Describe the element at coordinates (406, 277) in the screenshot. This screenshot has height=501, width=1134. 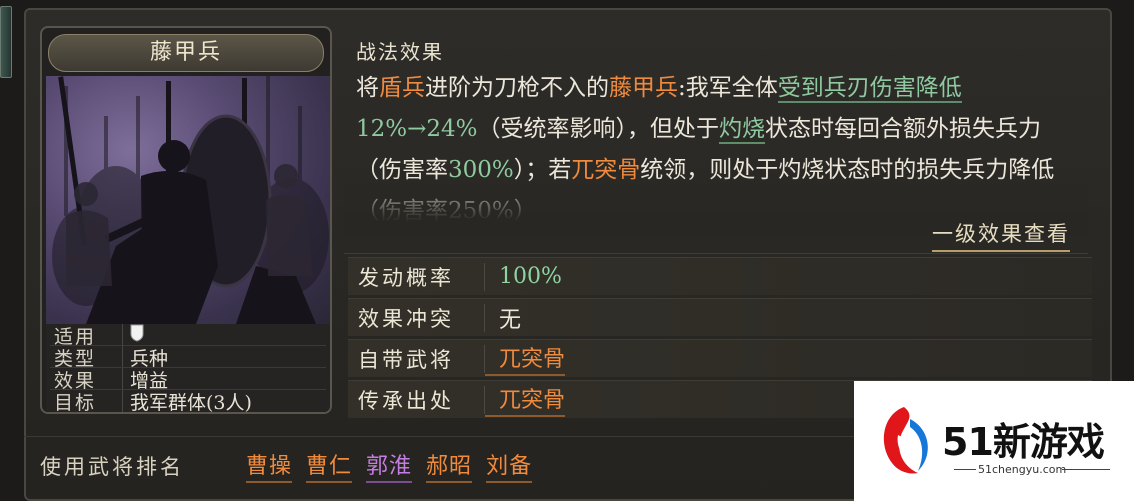
I see `attr-key: 发动概率` at that location.